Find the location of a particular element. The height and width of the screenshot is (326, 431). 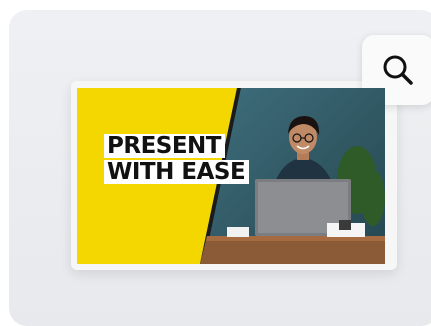

headline-line-1: PRESENT is located at coordinates (164, 146).